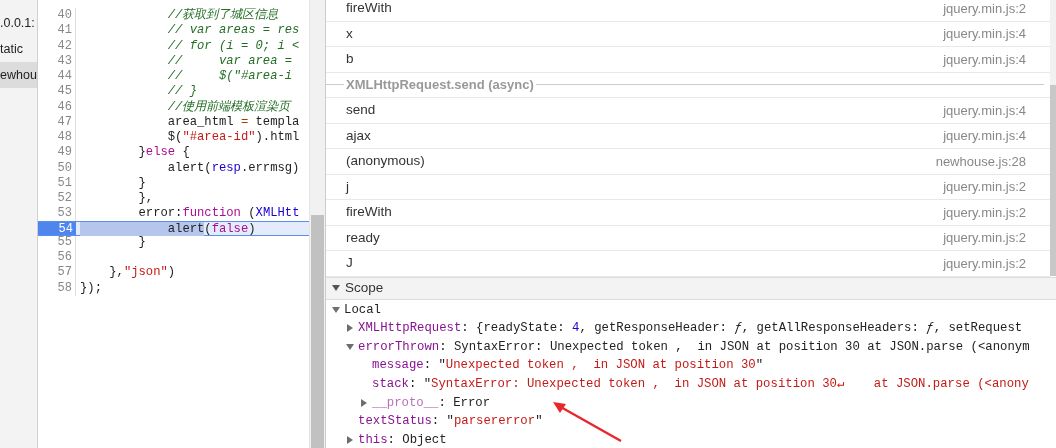 This screenshot has height=448, width=1056. What do you see at coordinates (228, 107) in the screenshot?
I see `code-line: //使用前端模板渲染页` at bounding box center [228, 107].